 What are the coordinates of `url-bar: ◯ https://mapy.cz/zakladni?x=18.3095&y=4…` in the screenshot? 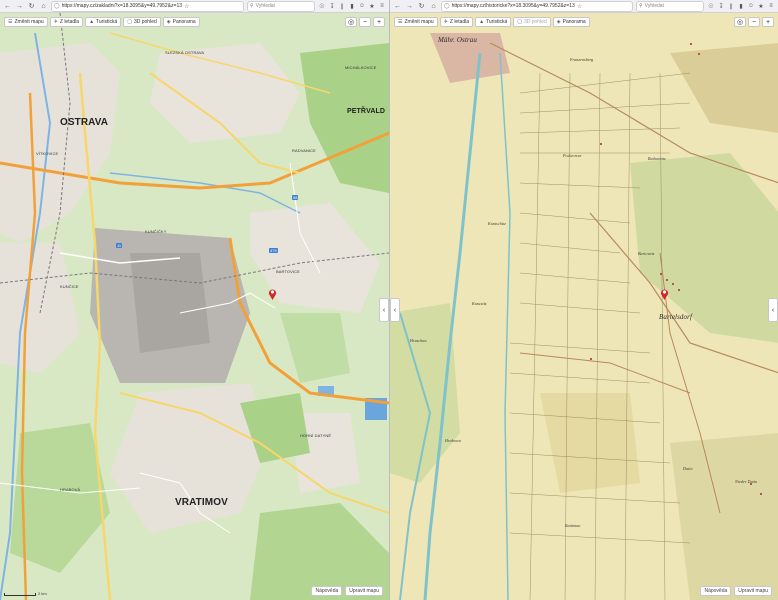 It's located at (147, 6).